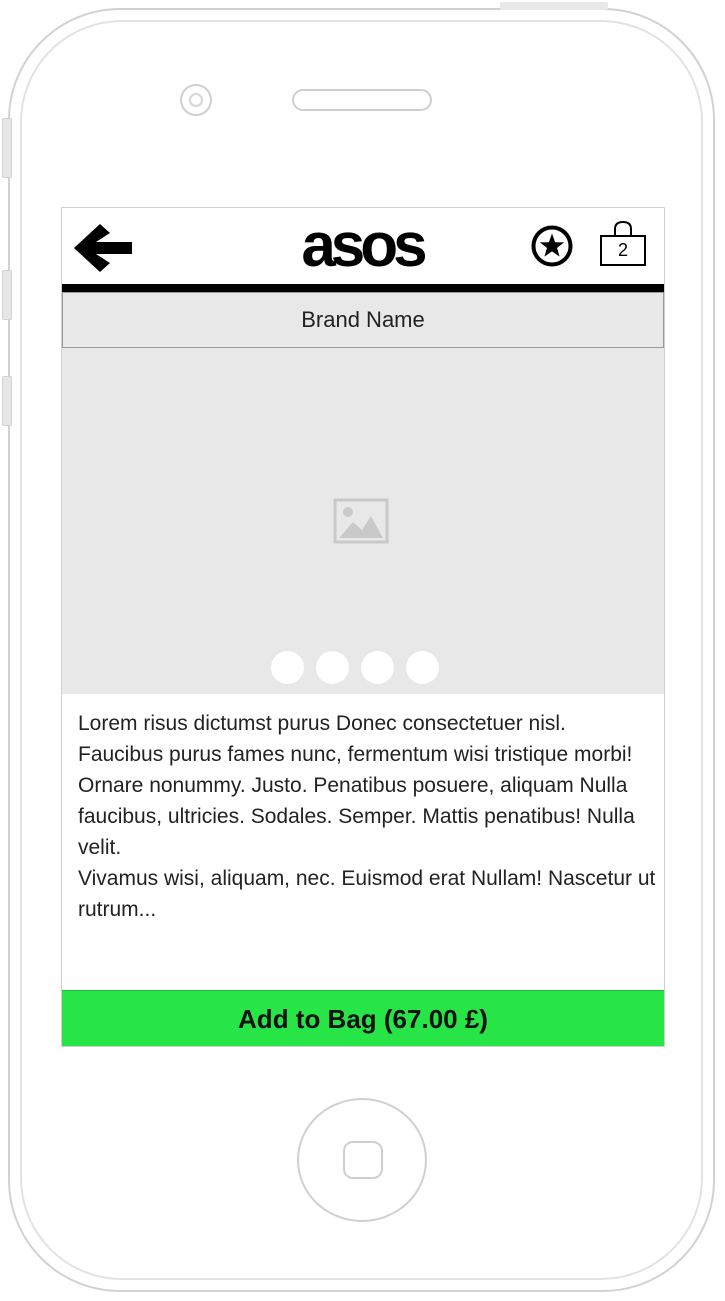  I want to click on carousel-indicators, so click(355, 668).